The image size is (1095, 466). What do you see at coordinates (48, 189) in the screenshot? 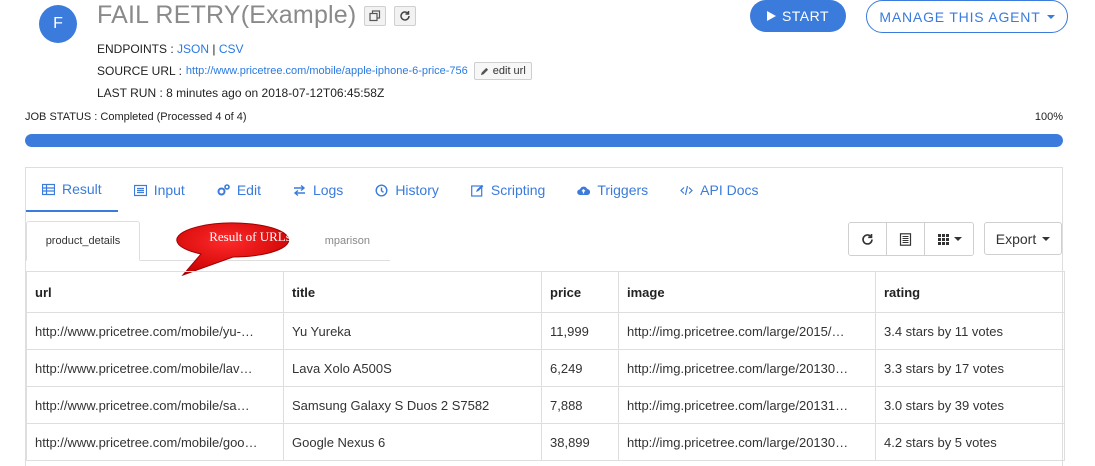
I see `table-icon` at bounding box center [48, 189].